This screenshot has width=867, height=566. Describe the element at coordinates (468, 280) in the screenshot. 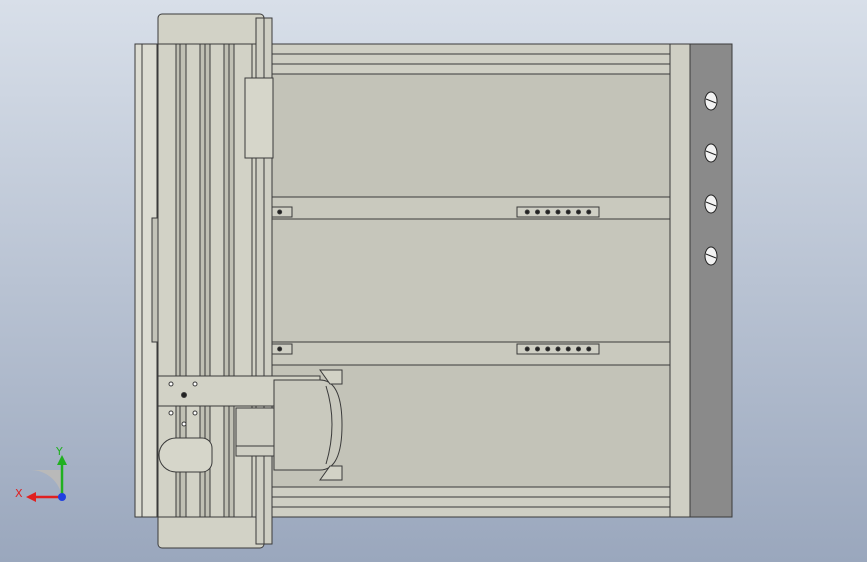

I see `center-carriage-plate` at that location.